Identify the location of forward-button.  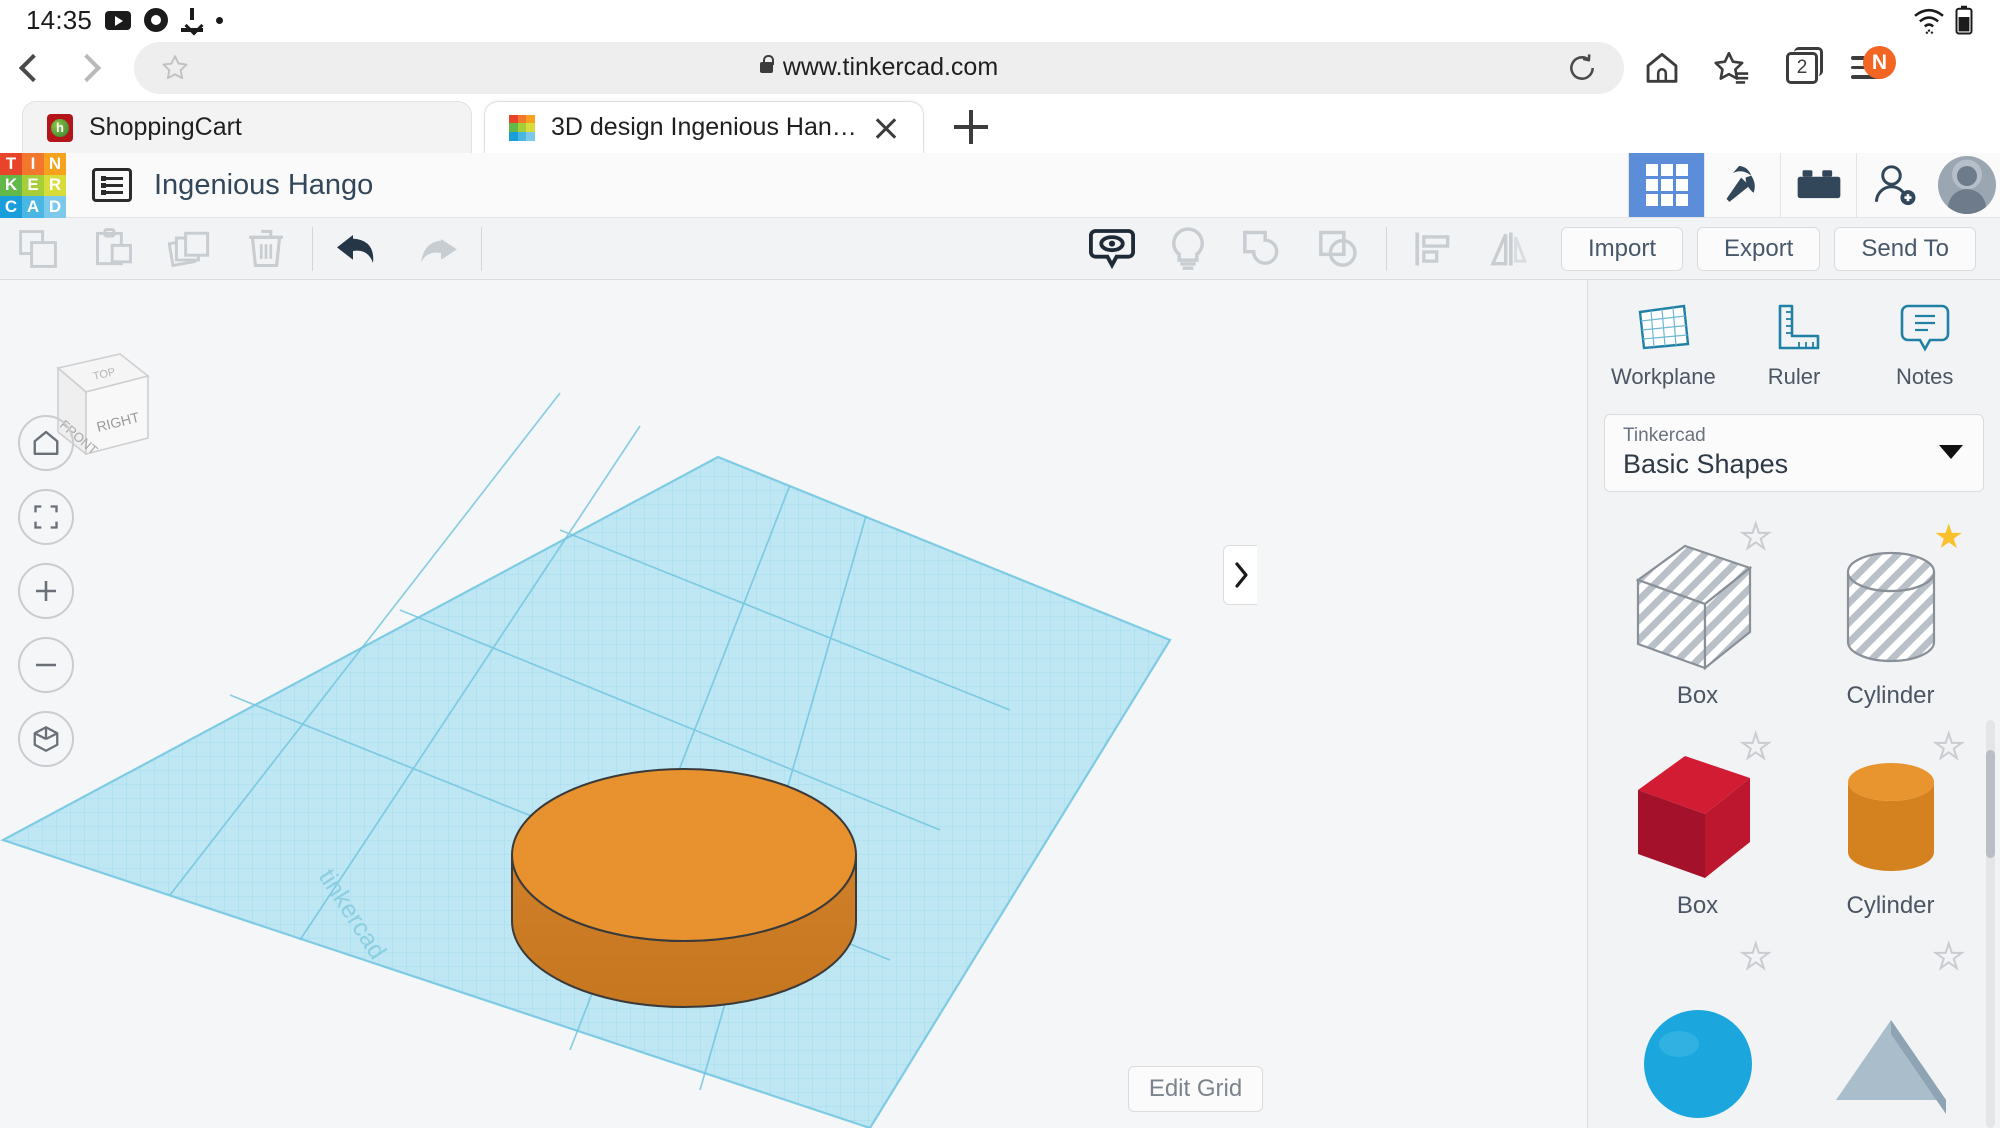
(90, 67).